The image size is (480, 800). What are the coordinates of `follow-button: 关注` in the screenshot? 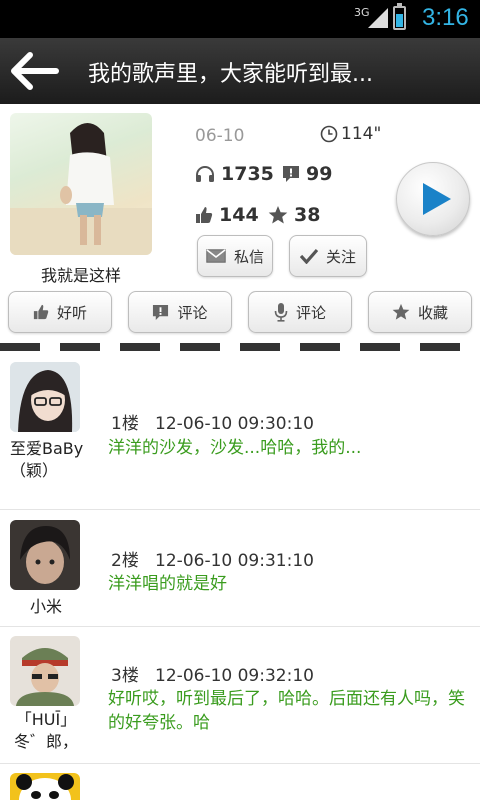 It's located at (328, 256).